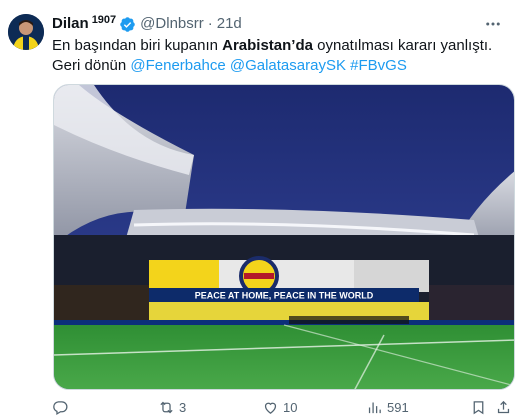  I want to click on mention-link: @GalatasaraySK, so click(288, 65).